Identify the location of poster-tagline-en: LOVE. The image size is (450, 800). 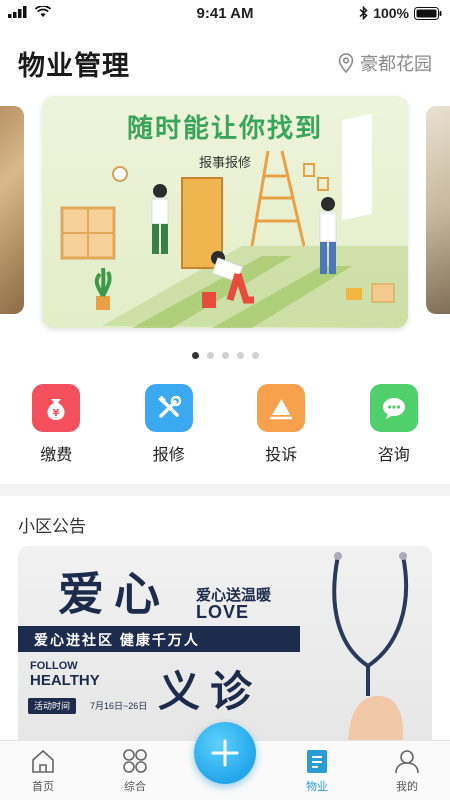
(223, 612).